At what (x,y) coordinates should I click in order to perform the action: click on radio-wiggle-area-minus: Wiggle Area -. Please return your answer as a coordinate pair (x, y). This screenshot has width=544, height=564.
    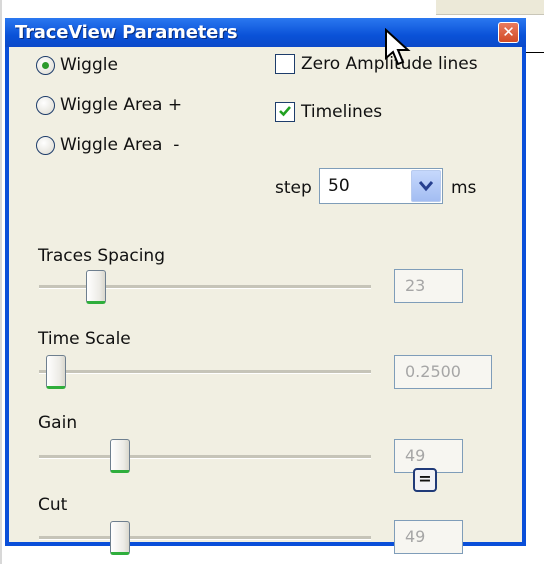
    Looking at the image, I should click on (107, 145).